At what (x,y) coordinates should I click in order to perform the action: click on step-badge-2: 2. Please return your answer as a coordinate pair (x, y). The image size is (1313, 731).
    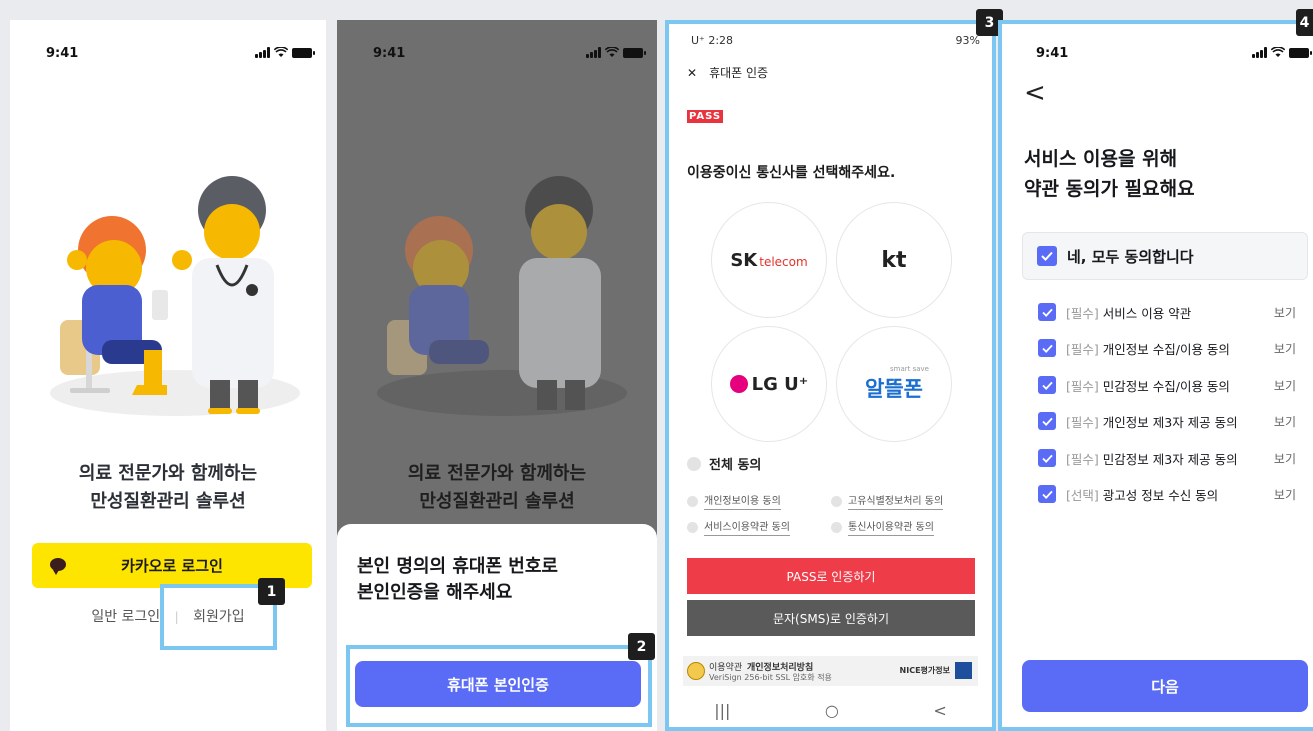
    Looking at the image, I should click on (641, 646).